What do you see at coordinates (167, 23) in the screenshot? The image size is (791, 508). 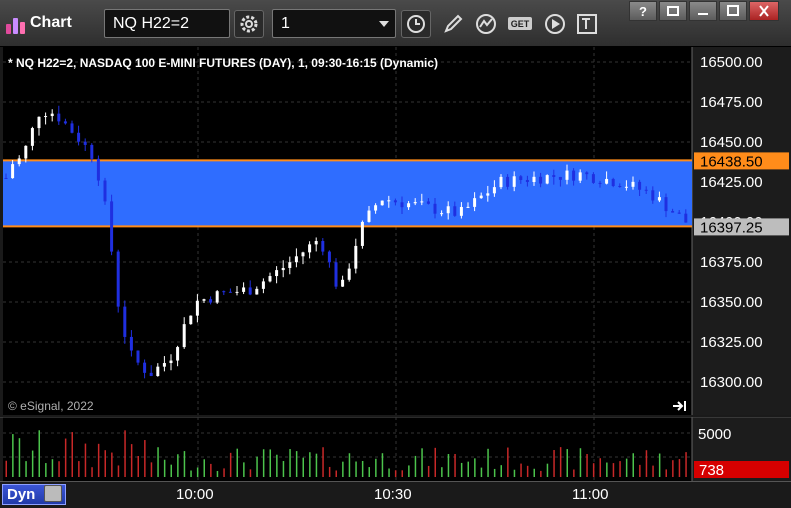 I see `symbol-input: NQ H22=2` at bounding box center [167, 23].